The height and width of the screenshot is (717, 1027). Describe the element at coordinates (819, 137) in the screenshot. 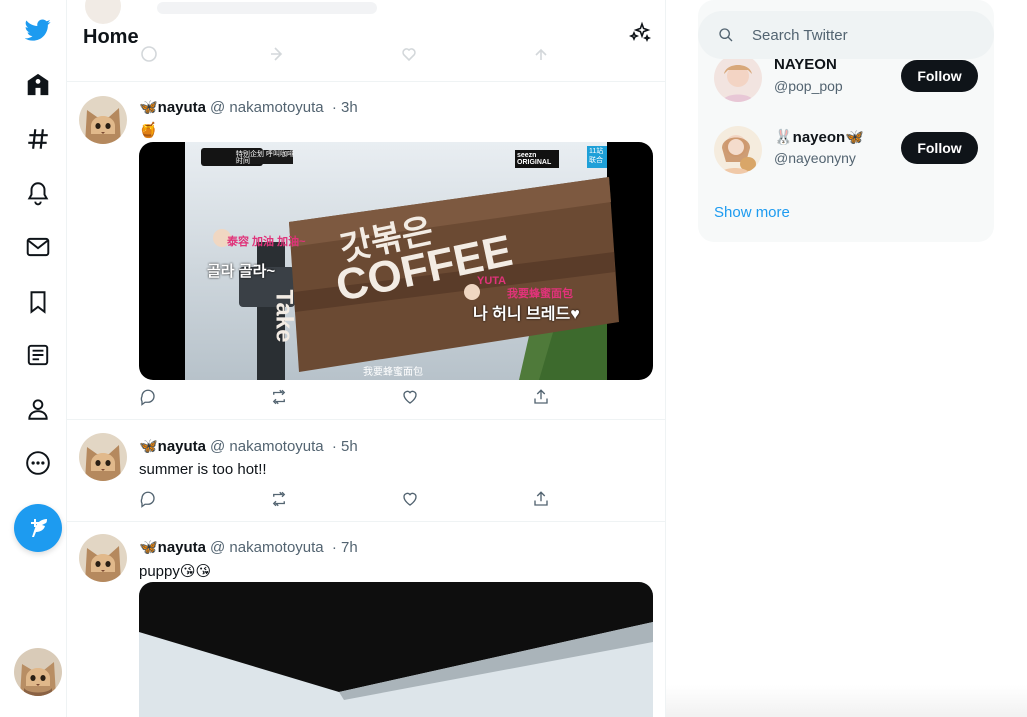

I see `suggested-account-name: 🐰nayeon🦋` at that location.